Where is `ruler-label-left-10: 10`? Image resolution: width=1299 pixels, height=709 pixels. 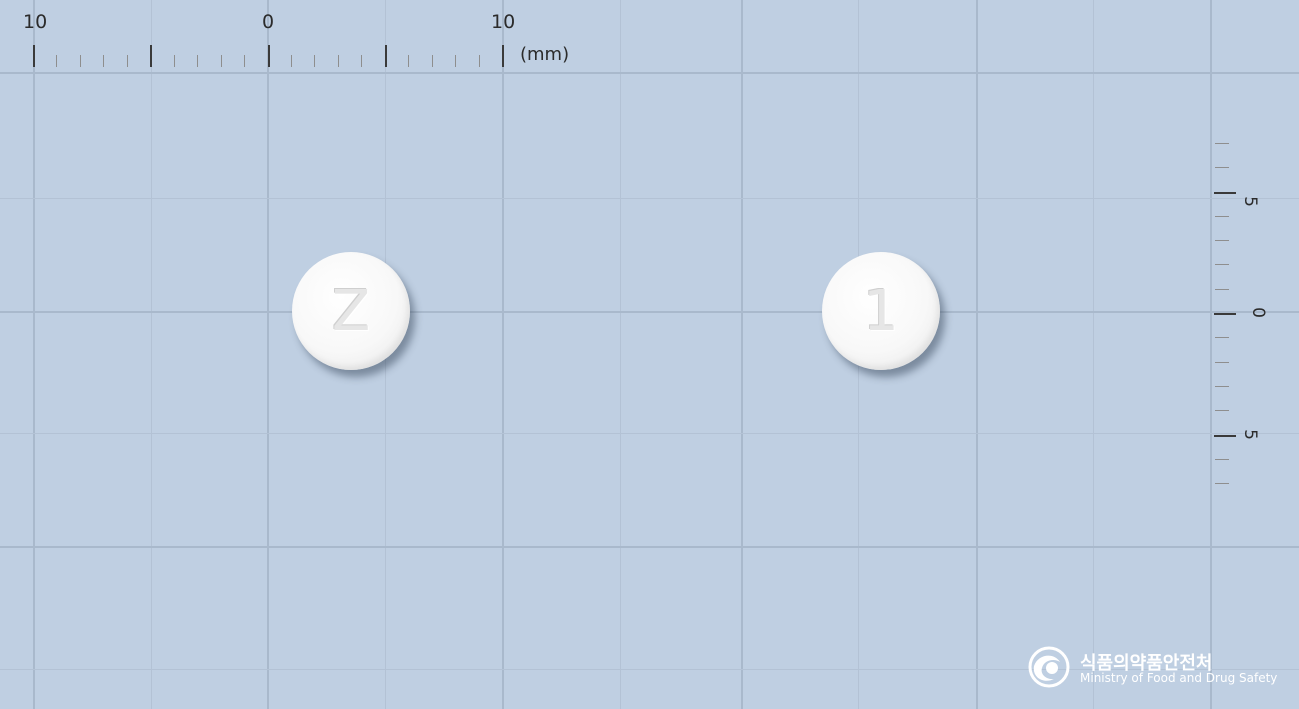 ruler-label-left-10: 10 is located at coordinates (35, 22).